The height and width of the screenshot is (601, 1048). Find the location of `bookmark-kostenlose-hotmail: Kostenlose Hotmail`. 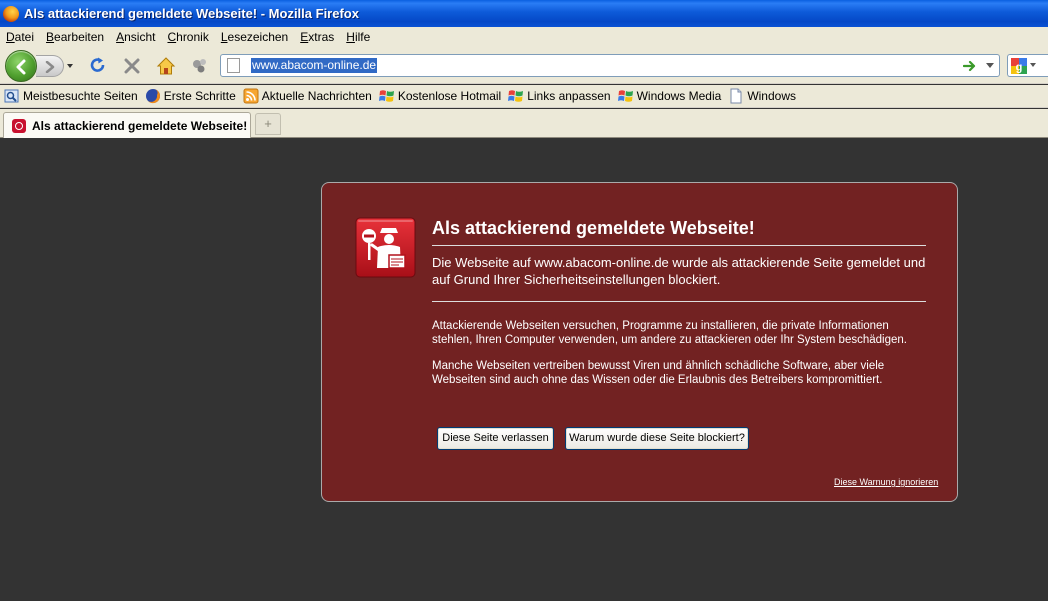

bookmark-kostenlose-hotmail: Kostenlose Hotmail is located at coordinates (439, 96).